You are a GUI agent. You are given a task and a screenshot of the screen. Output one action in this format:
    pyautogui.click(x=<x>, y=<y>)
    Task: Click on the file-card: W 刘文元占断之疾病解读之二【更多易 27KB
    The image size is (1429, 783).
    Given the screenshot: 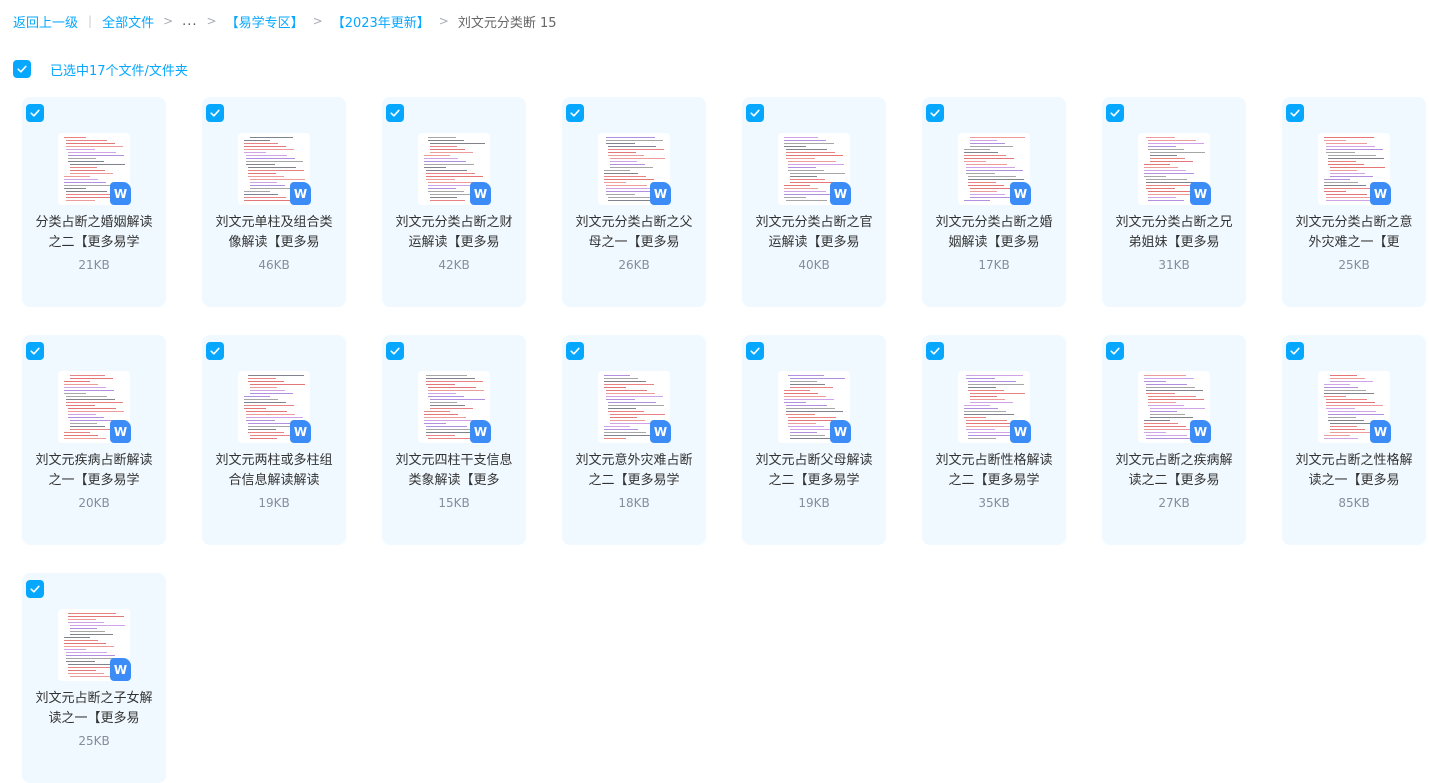 What is the action you would take?
    pyautogui.click(x=1174, y=440)
    